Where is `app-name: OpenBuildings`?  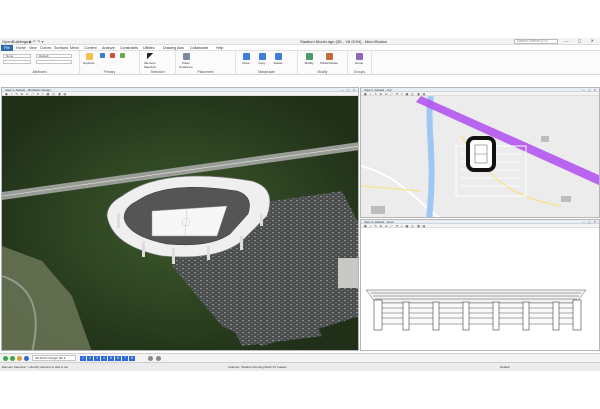
app-name: OpenBuildings is located at coordinates (15, 41).